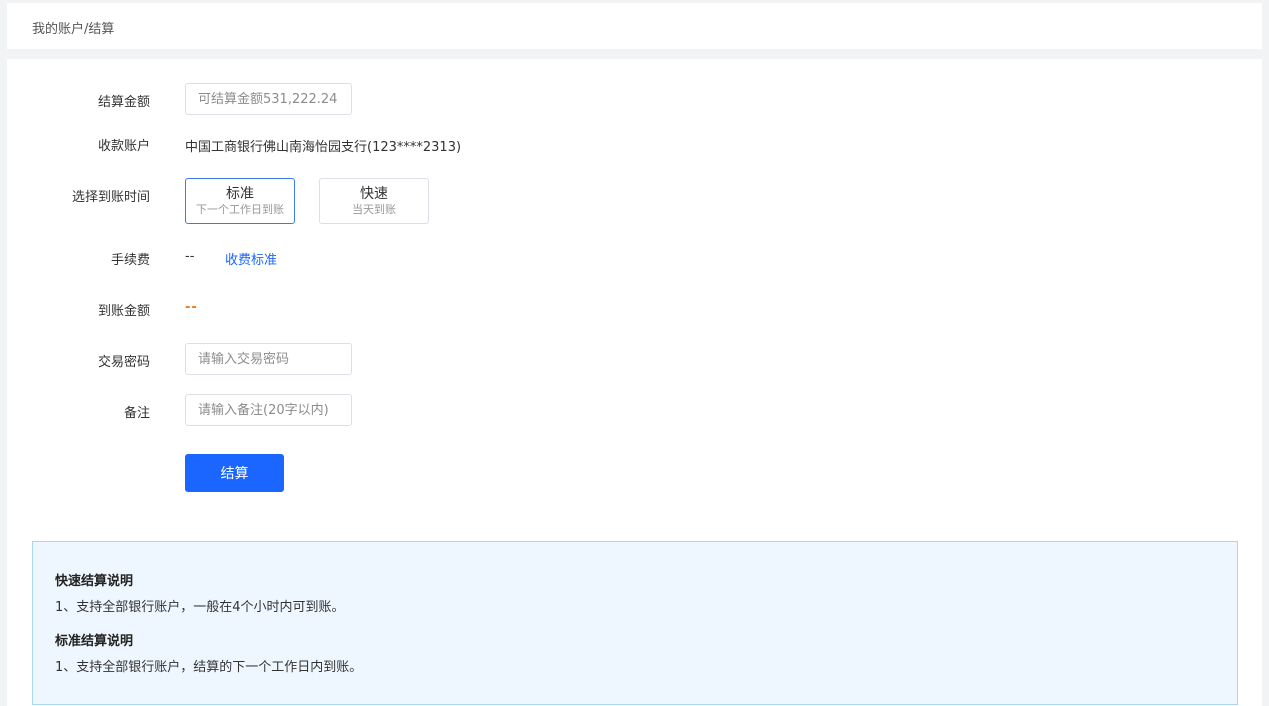  Describe the element at coordinates (130, 260) in the screenshot. I see `fee-label: 手续费` at that location.